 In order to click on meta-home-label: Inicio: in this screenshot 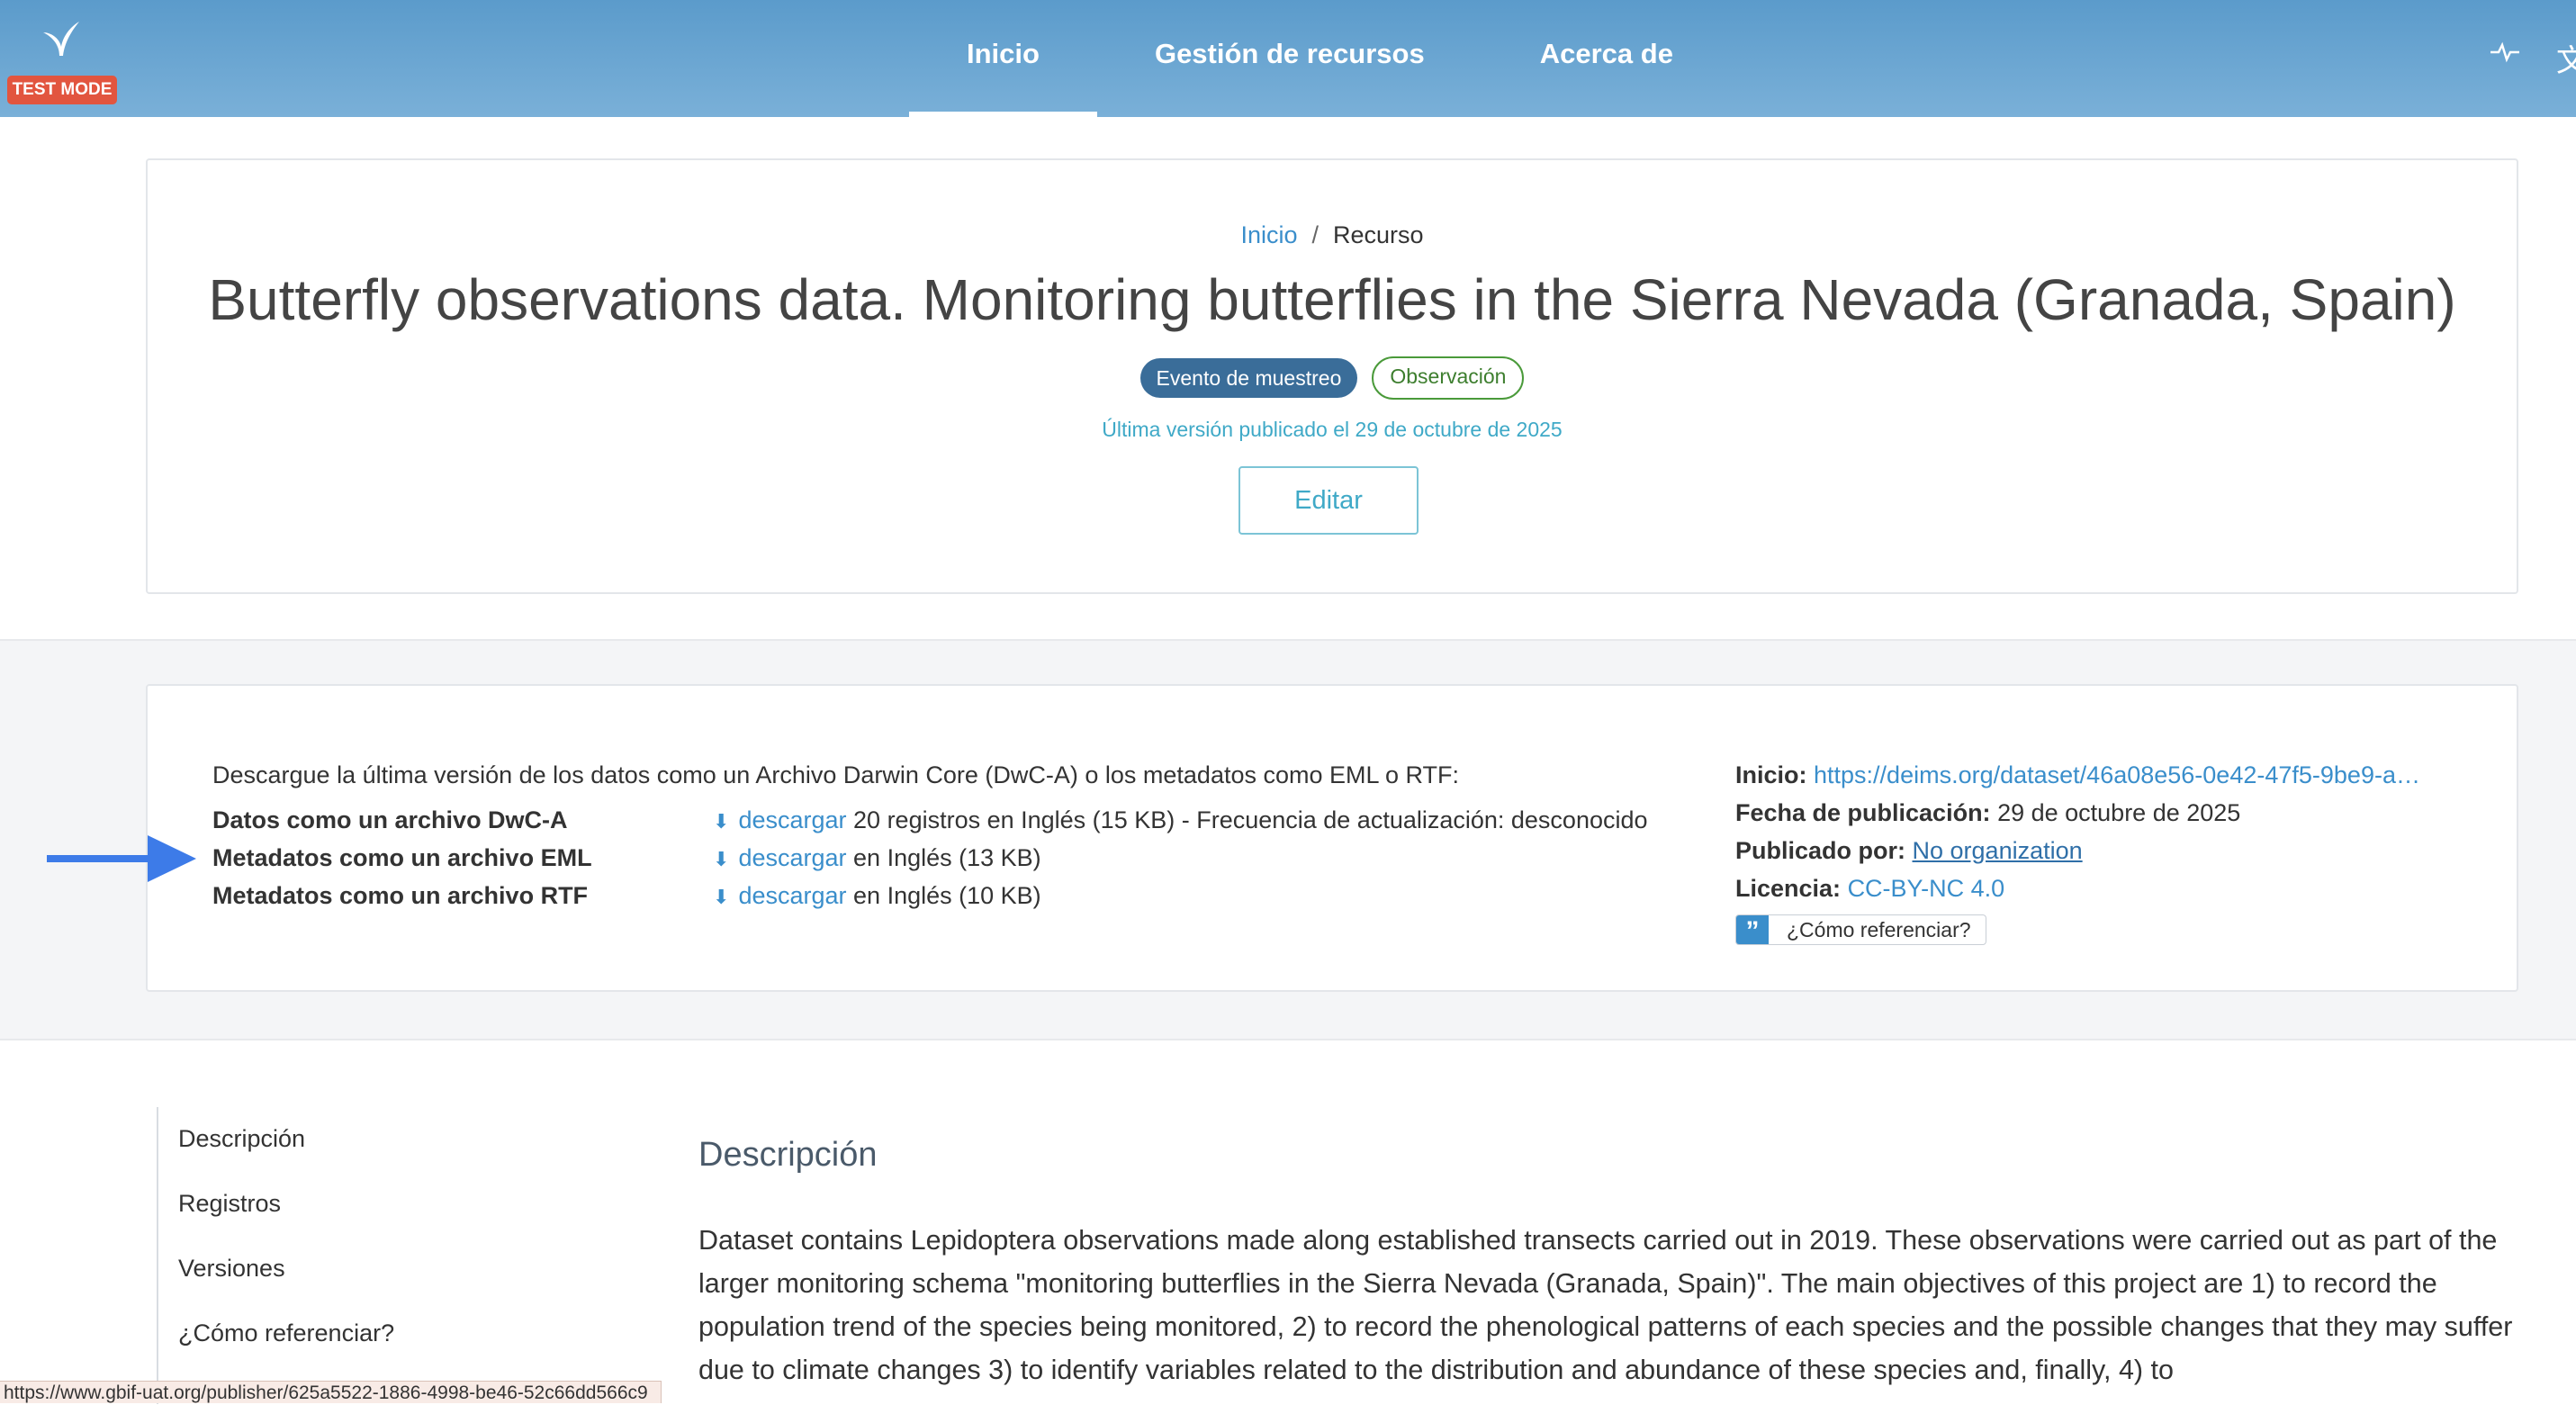, I will do `click(1771, 774)`.